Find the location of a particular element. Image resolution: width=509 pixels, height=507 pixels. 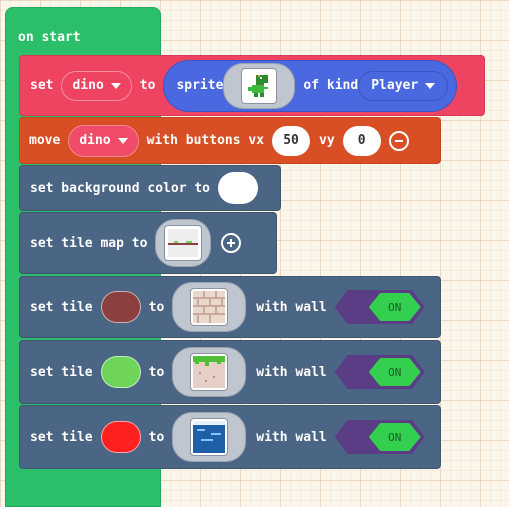

kind-value: Player is located at coordinates (395, 85).